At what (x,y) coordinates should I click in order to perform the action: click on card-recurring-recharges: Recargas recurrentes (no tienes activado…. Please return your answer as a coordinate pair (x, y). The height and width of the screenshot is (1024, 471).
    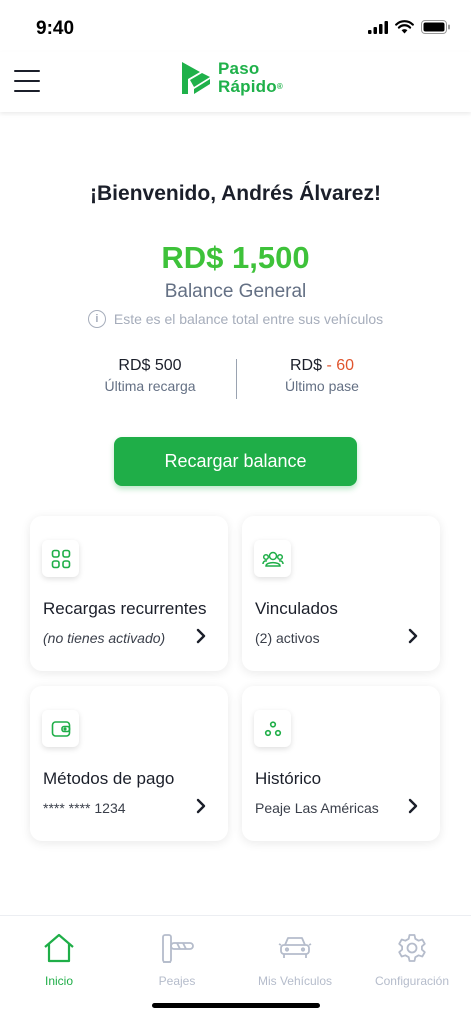
    Looking at the image, I should click on (129, 593).